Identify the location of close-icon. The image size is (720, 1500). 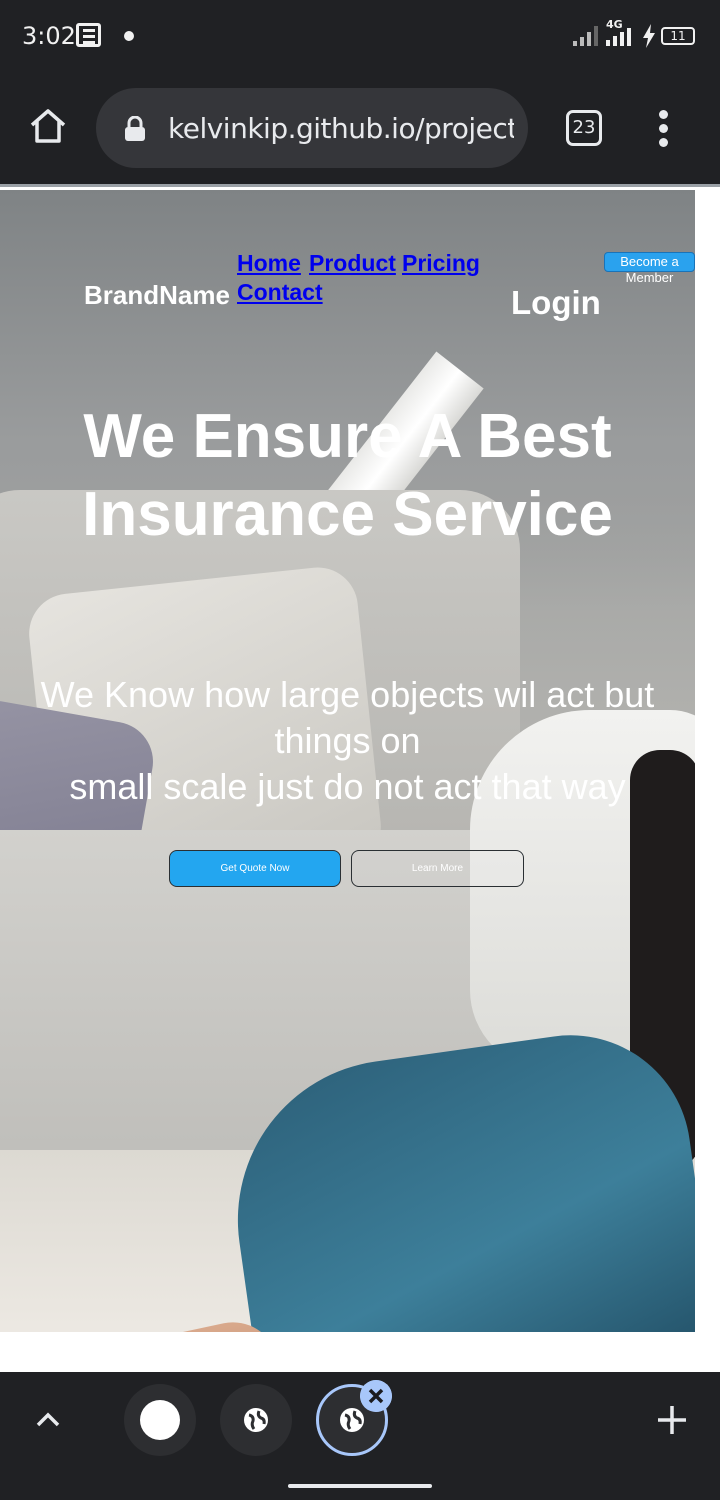
(376, 1396).